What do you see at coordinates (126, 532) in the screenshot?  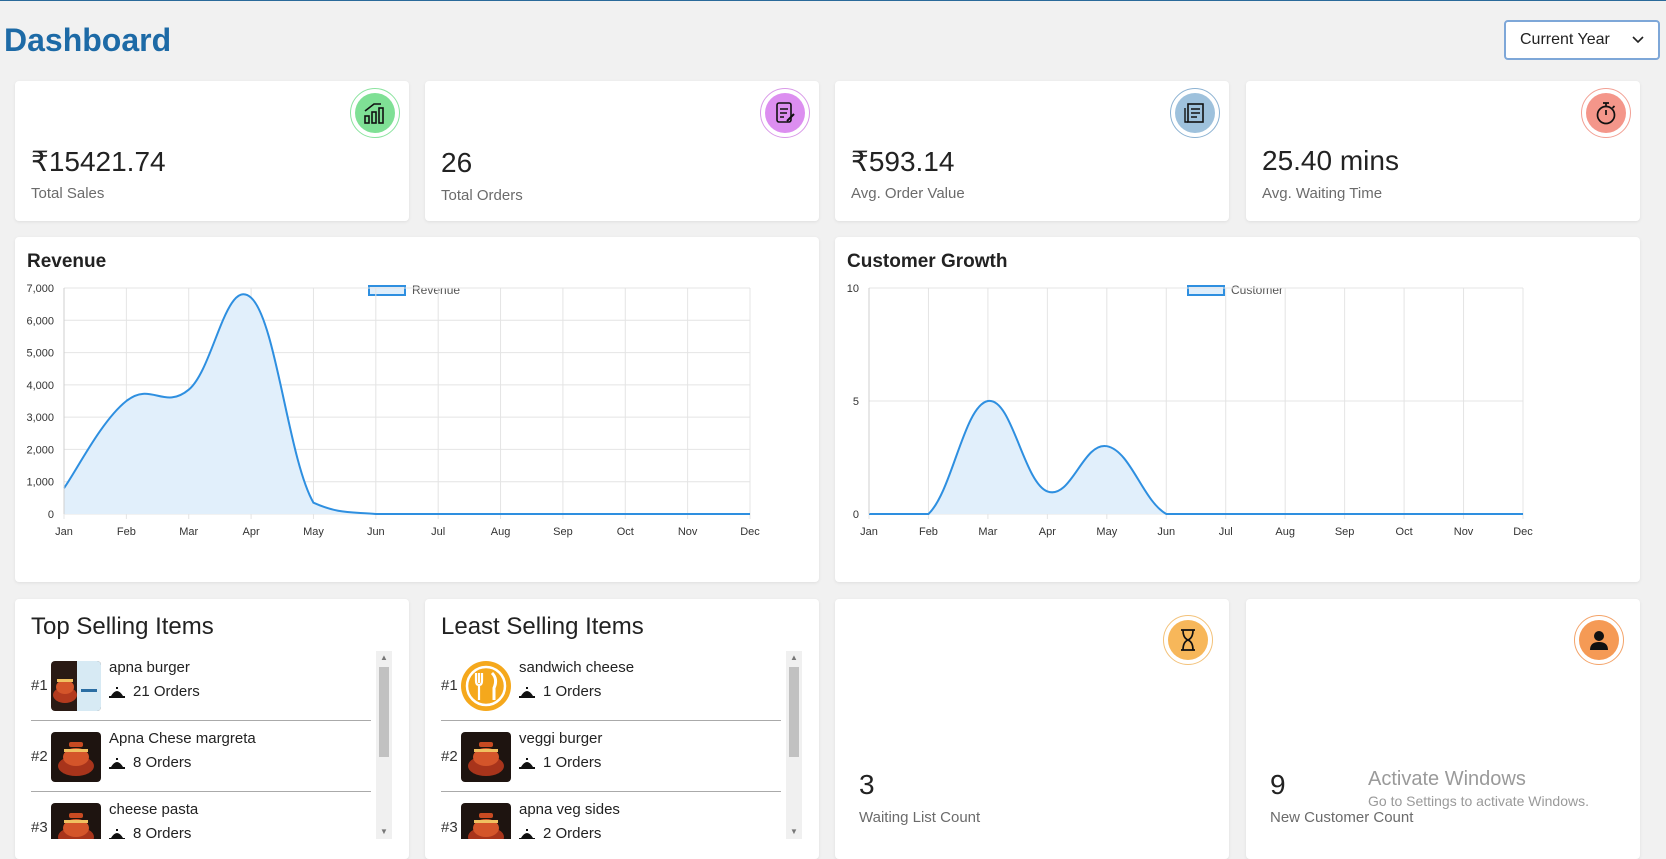 I see `x-tick-label: Feb` at bounding box center [126, 532].